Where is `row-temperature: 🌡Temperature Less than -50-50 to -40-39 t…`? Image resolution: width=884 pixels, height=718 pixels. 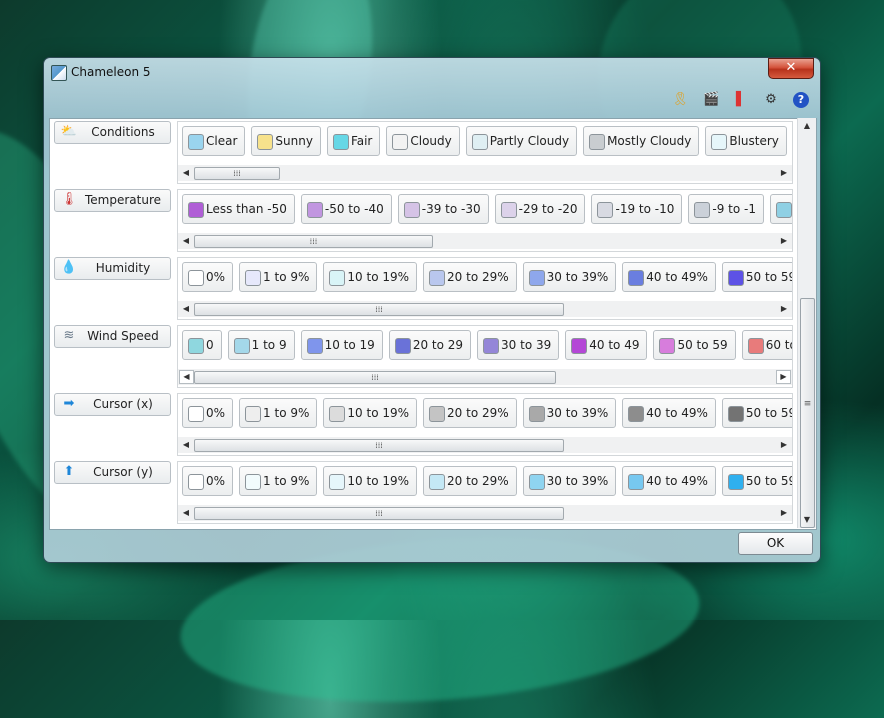 row-temperature: 🌡Temperature Less than -50-50 to -40-39 t… is located at coordinates (425, 221).